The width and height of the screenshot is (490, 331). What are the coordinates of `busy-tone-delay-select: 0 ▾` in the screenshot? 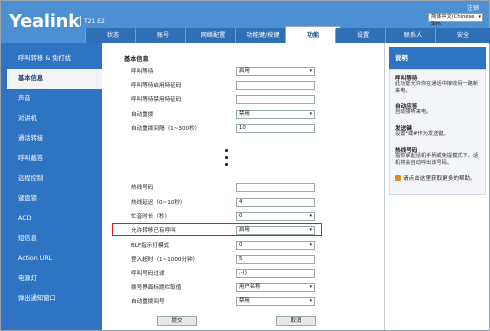 It's located at (275, 216).